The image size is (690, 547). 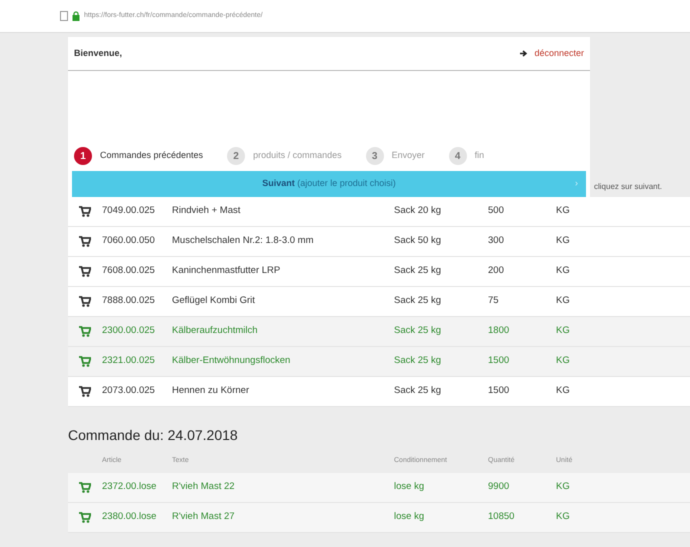 I want to click on table-cell-text: Sack 50 kg, so click(x=418, y=241).